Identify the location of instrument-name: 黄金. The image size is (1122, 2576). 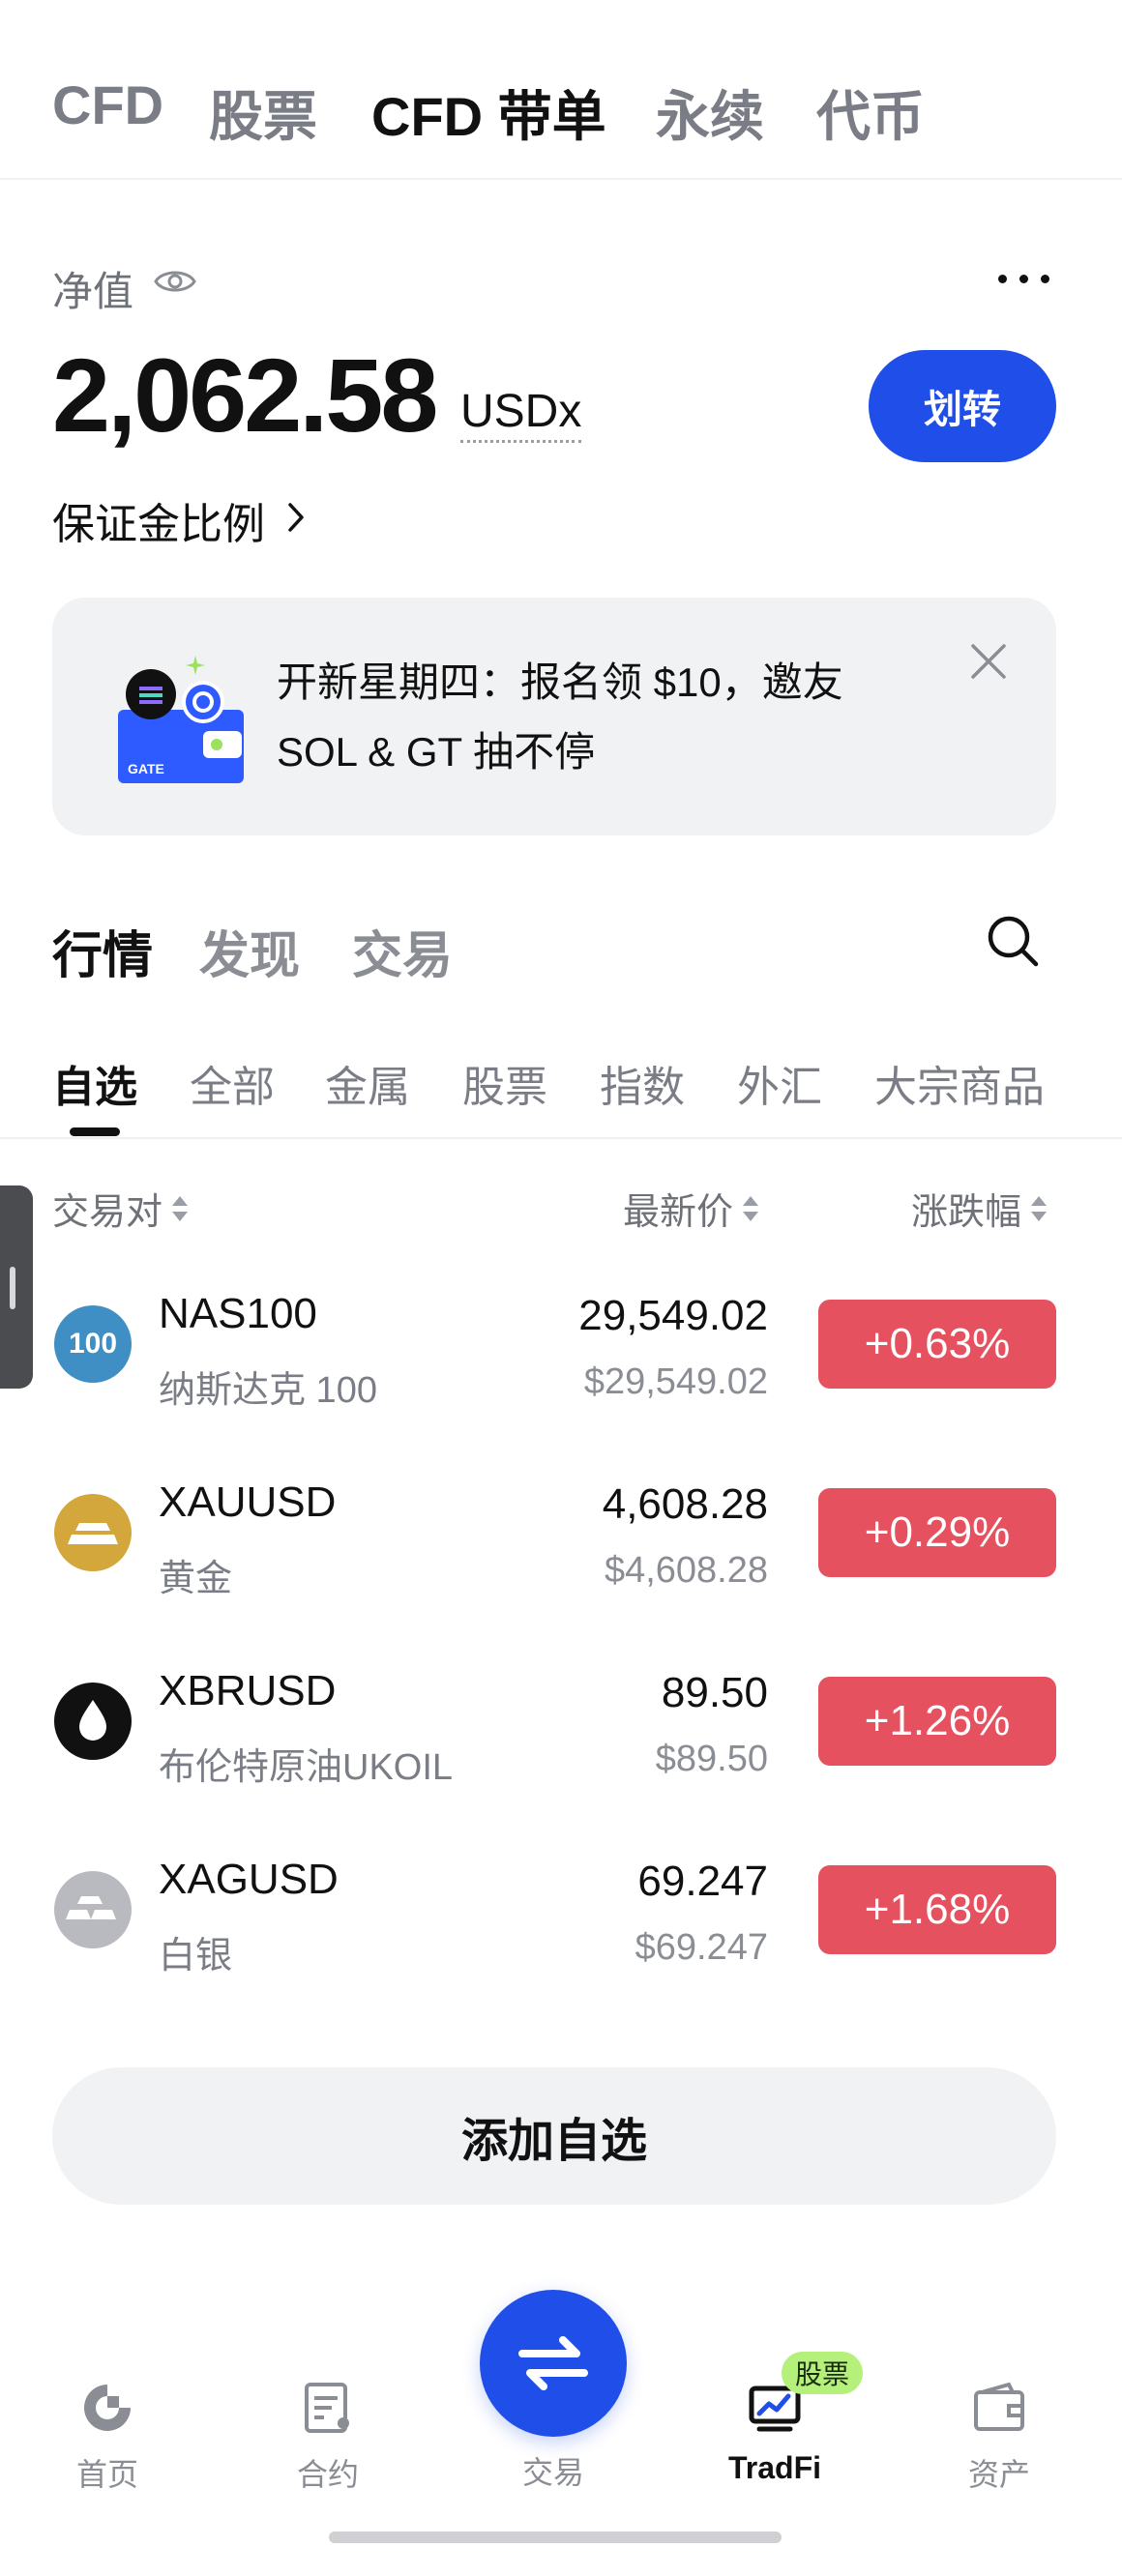
(196, 1579).